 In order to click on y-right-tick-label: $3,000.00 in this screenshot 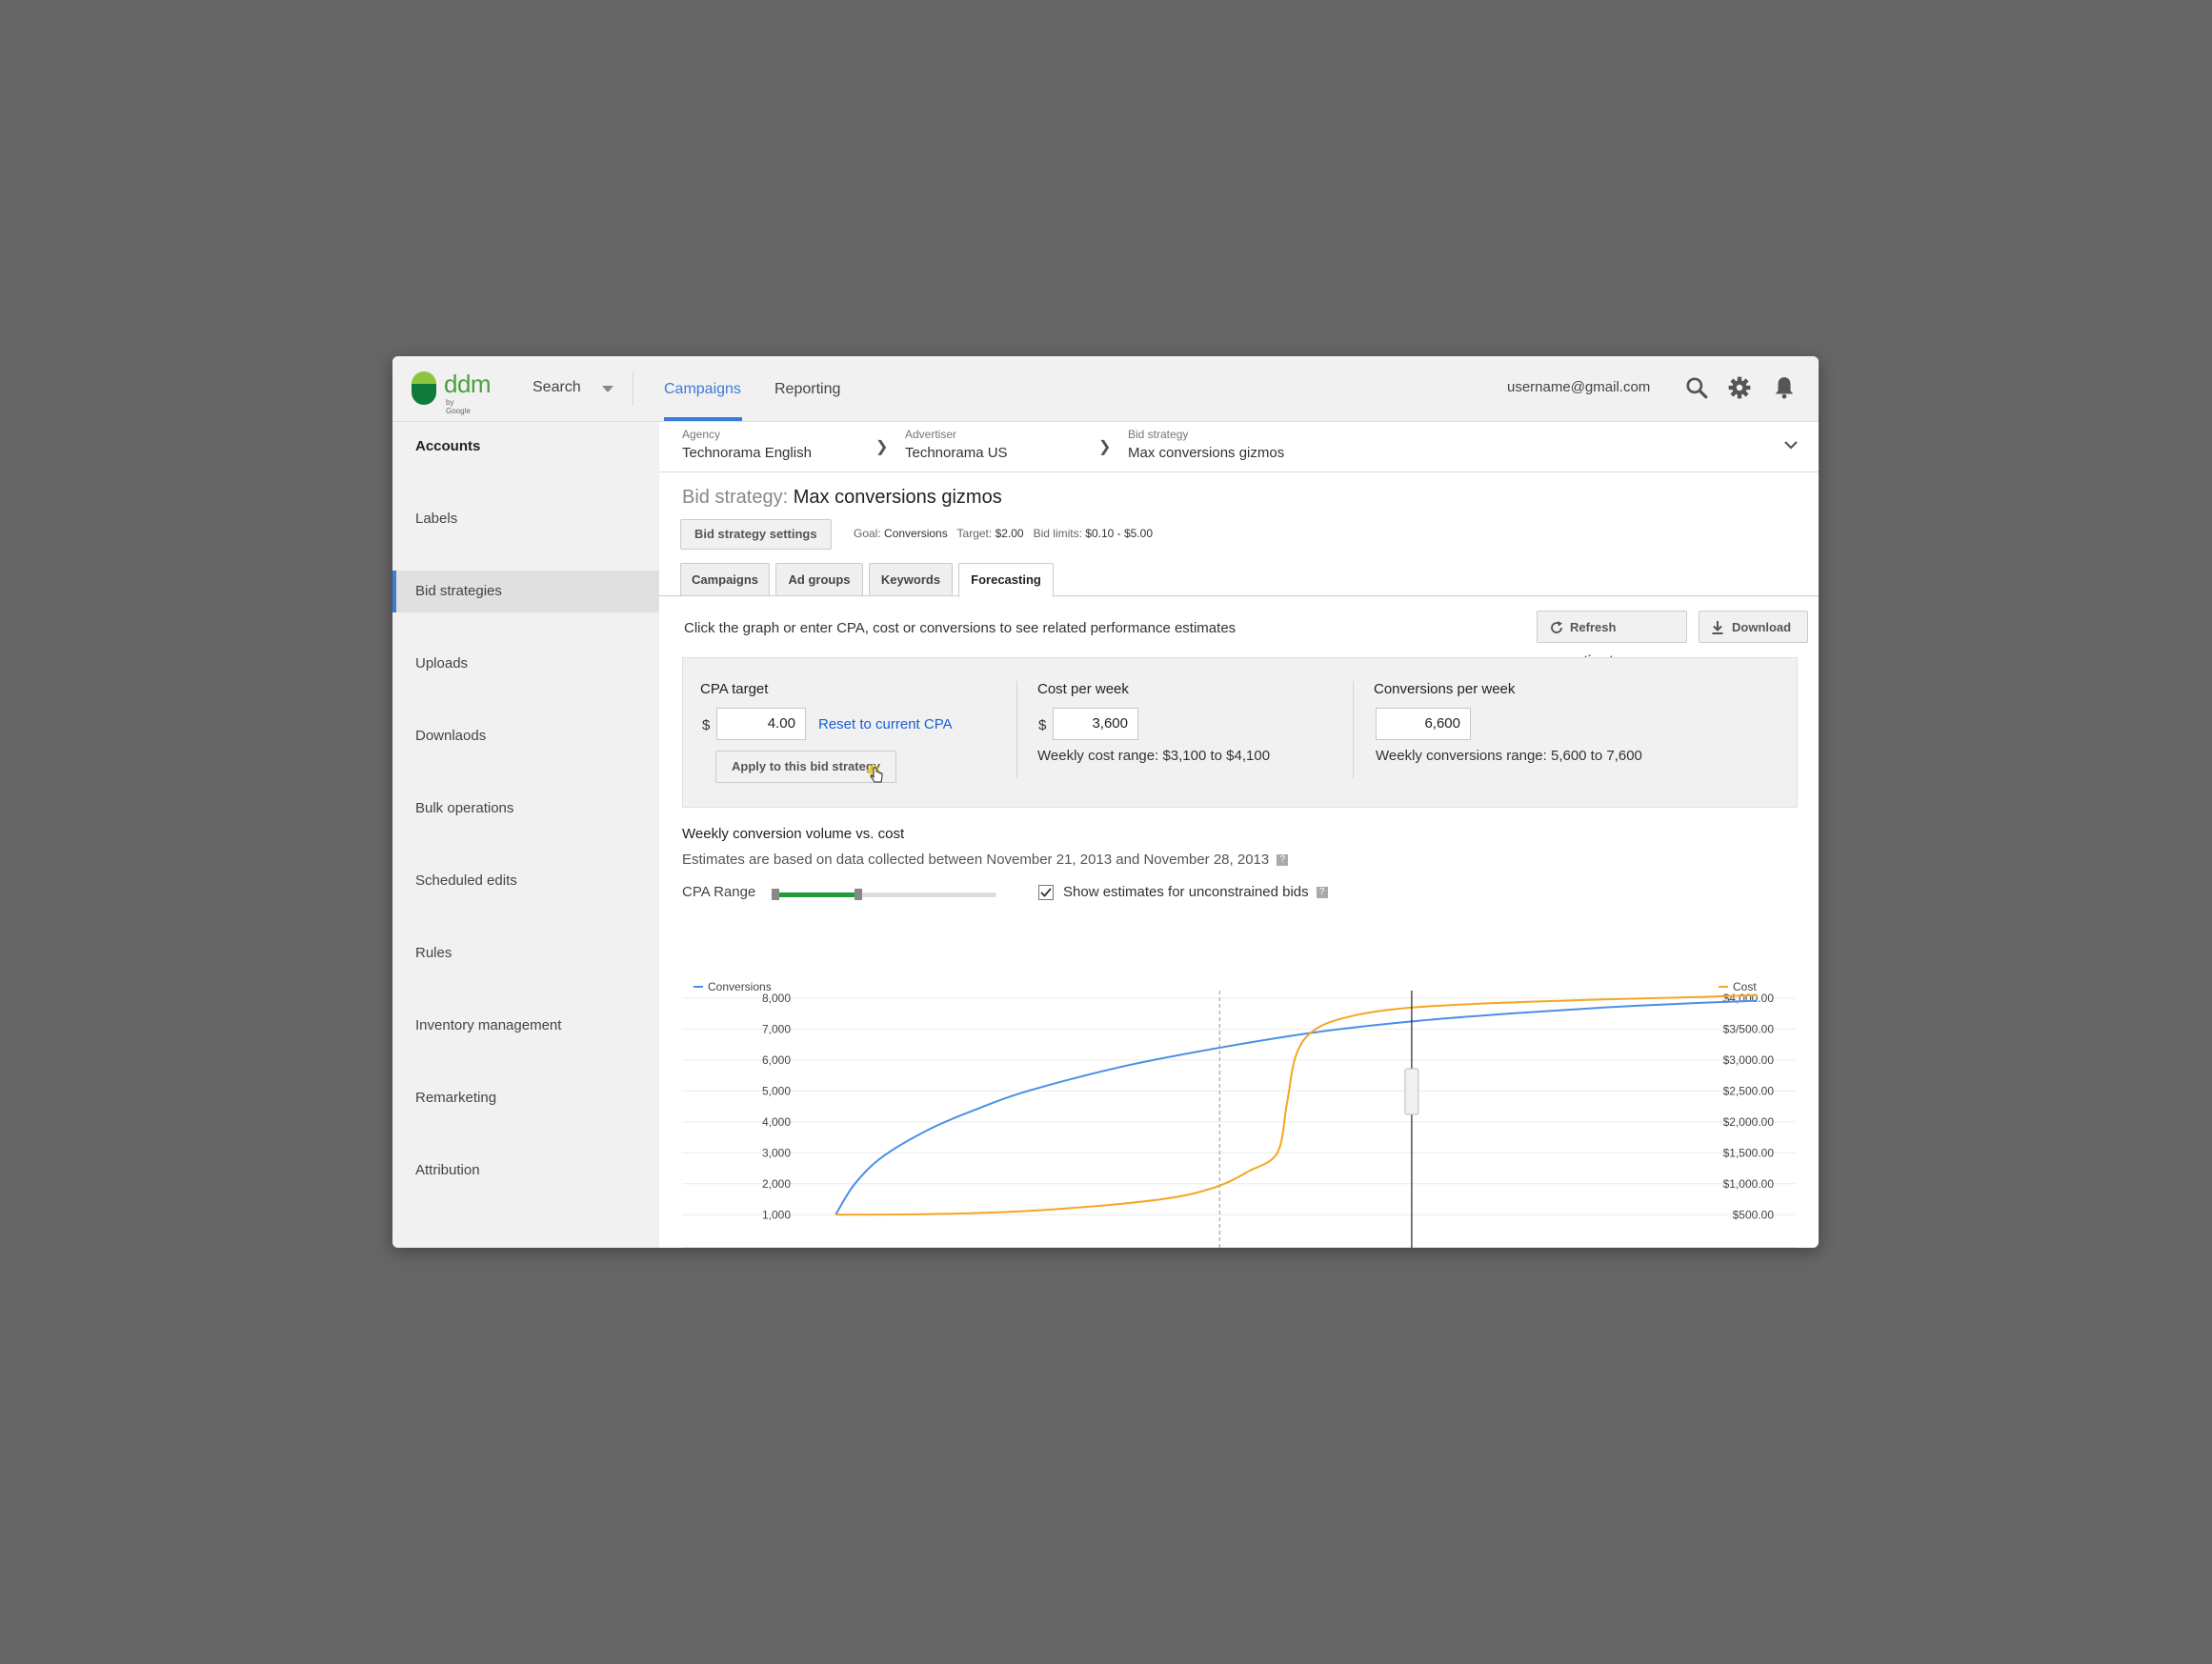, I will do `click(1749, 1060)`.